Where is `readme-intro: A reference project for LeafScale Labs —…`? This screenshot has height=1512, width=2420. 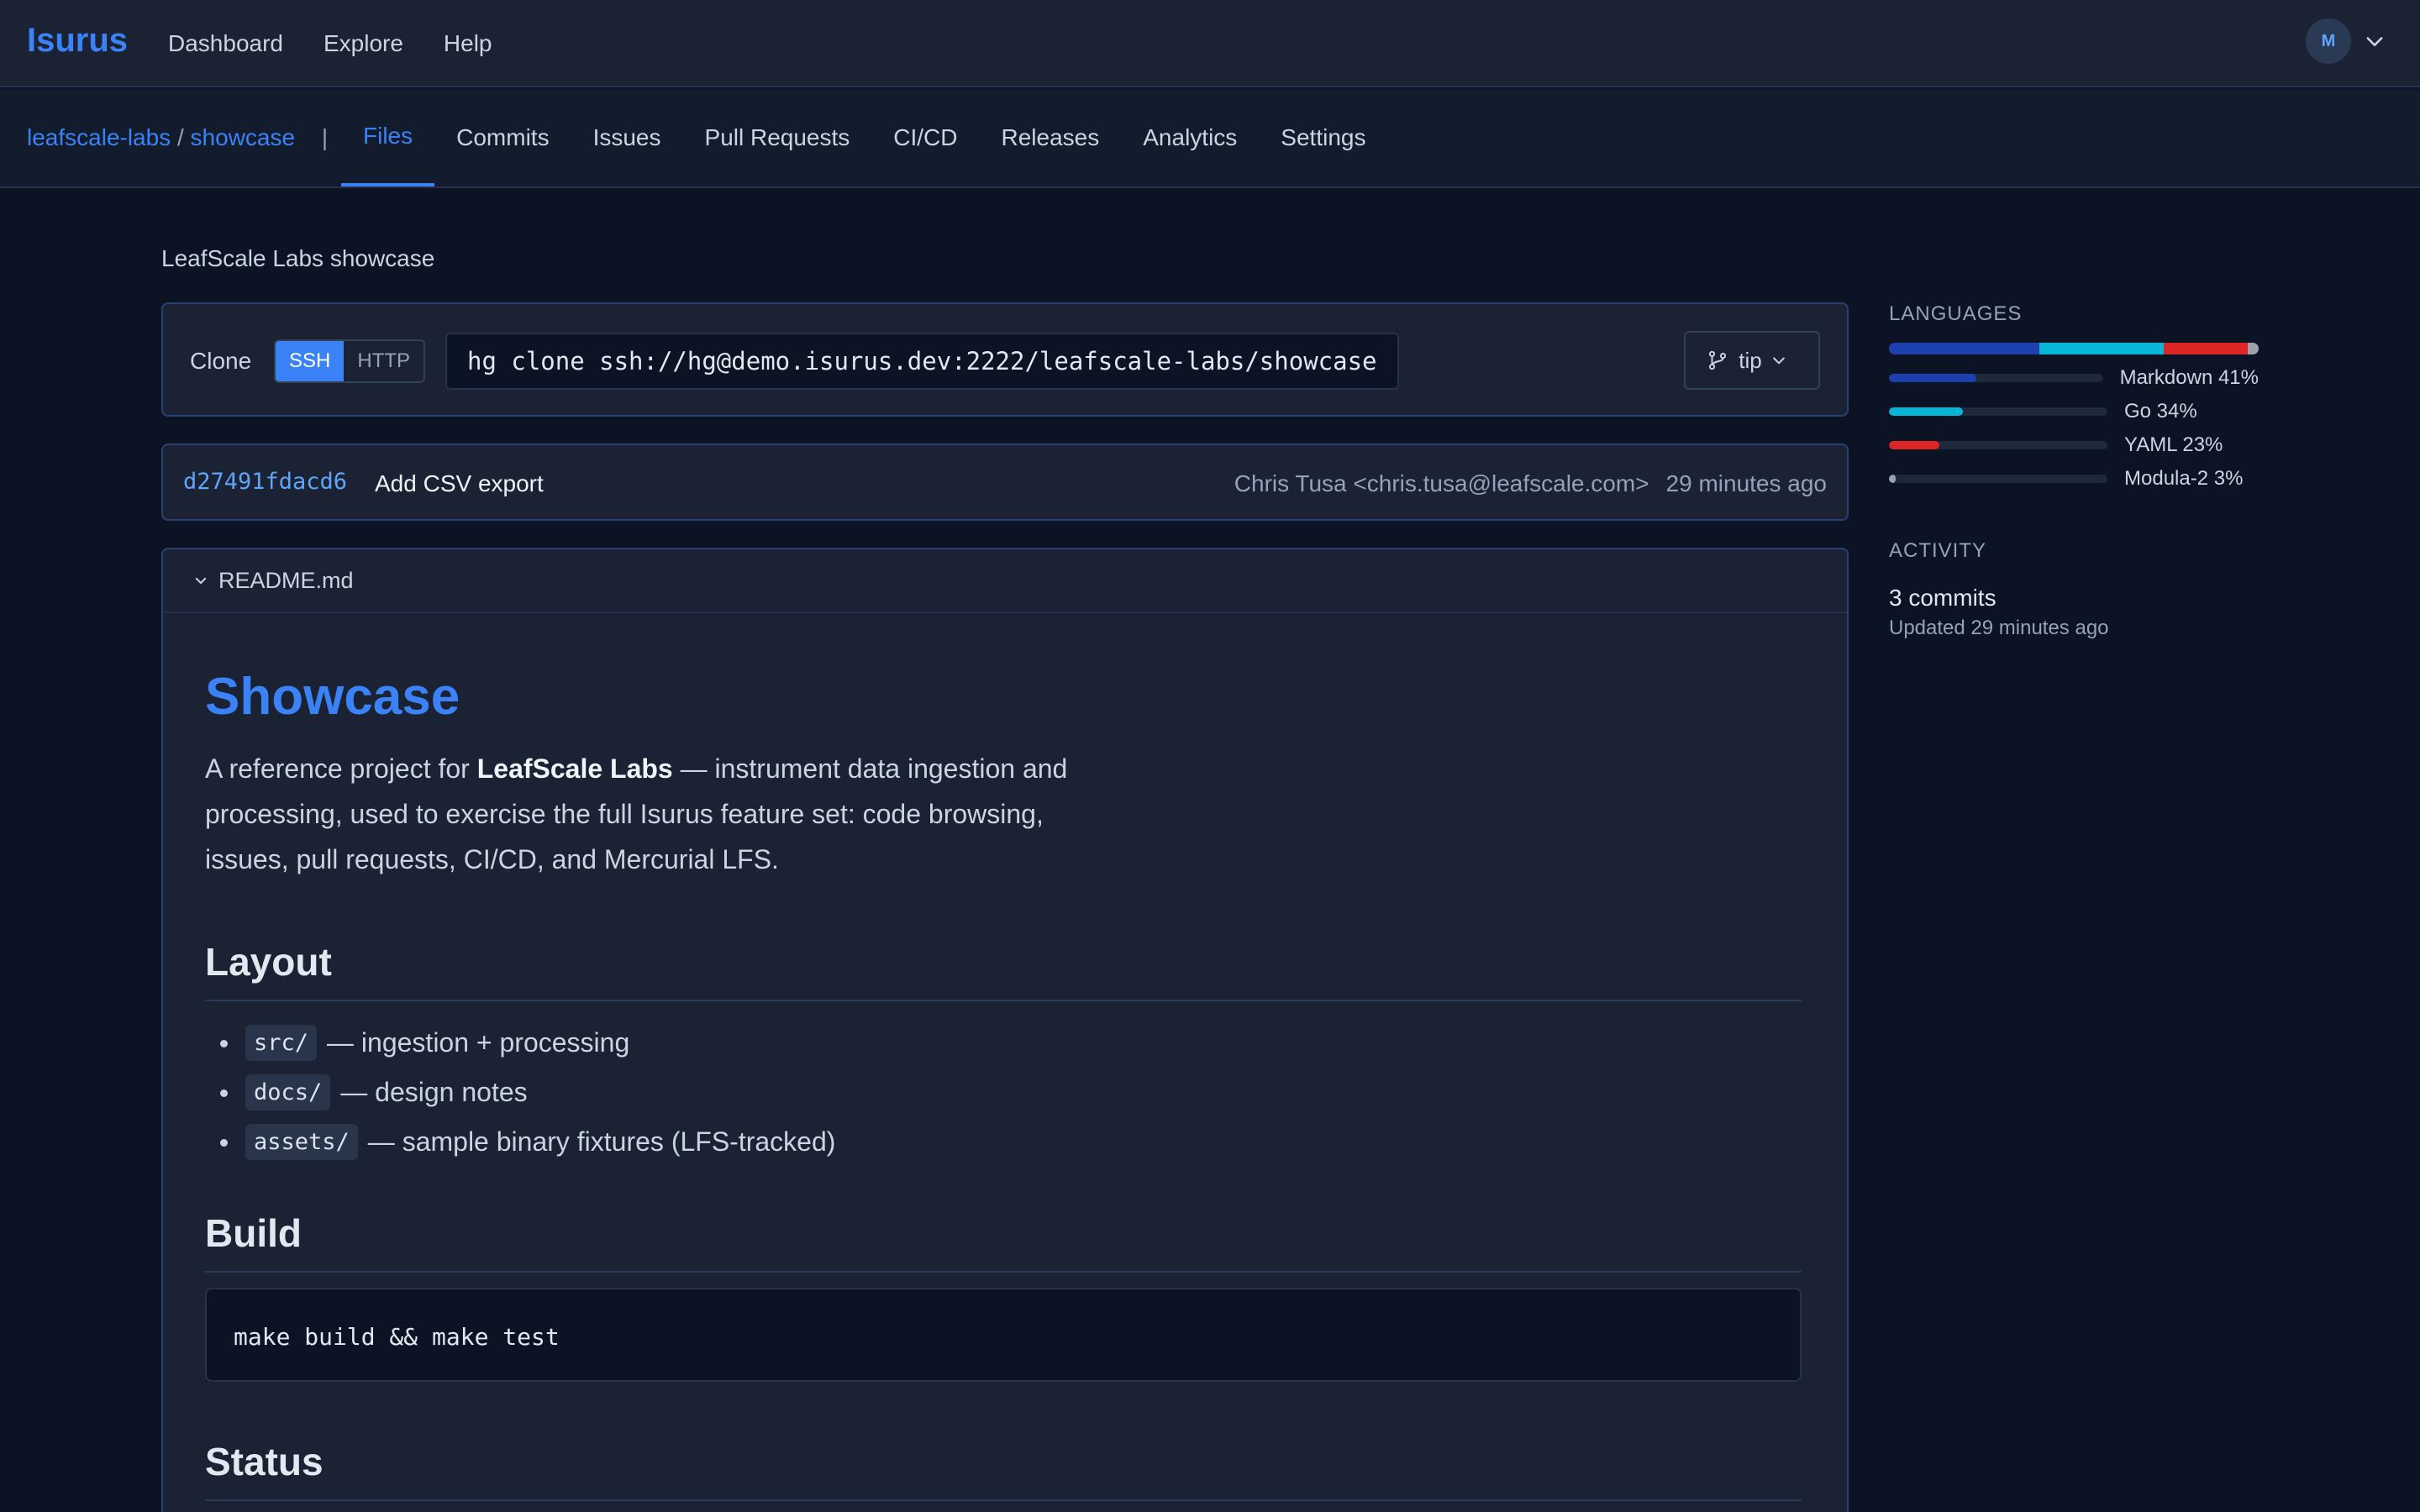
readme-intro: A reference project for LeafScale Labs —… is located at coordinates (659, 814).